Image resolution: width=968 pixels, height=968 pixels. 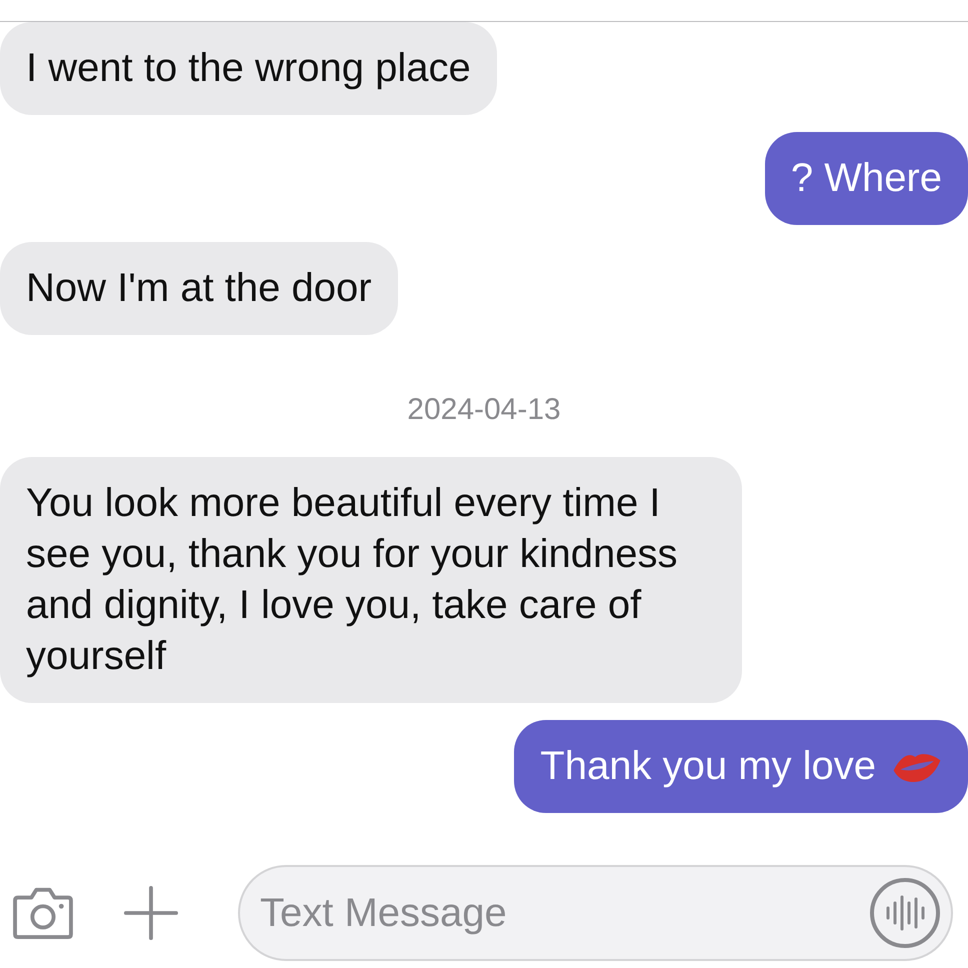 I want to click on message-bubble: Now I'm at the door, so click(x=199, y=288).